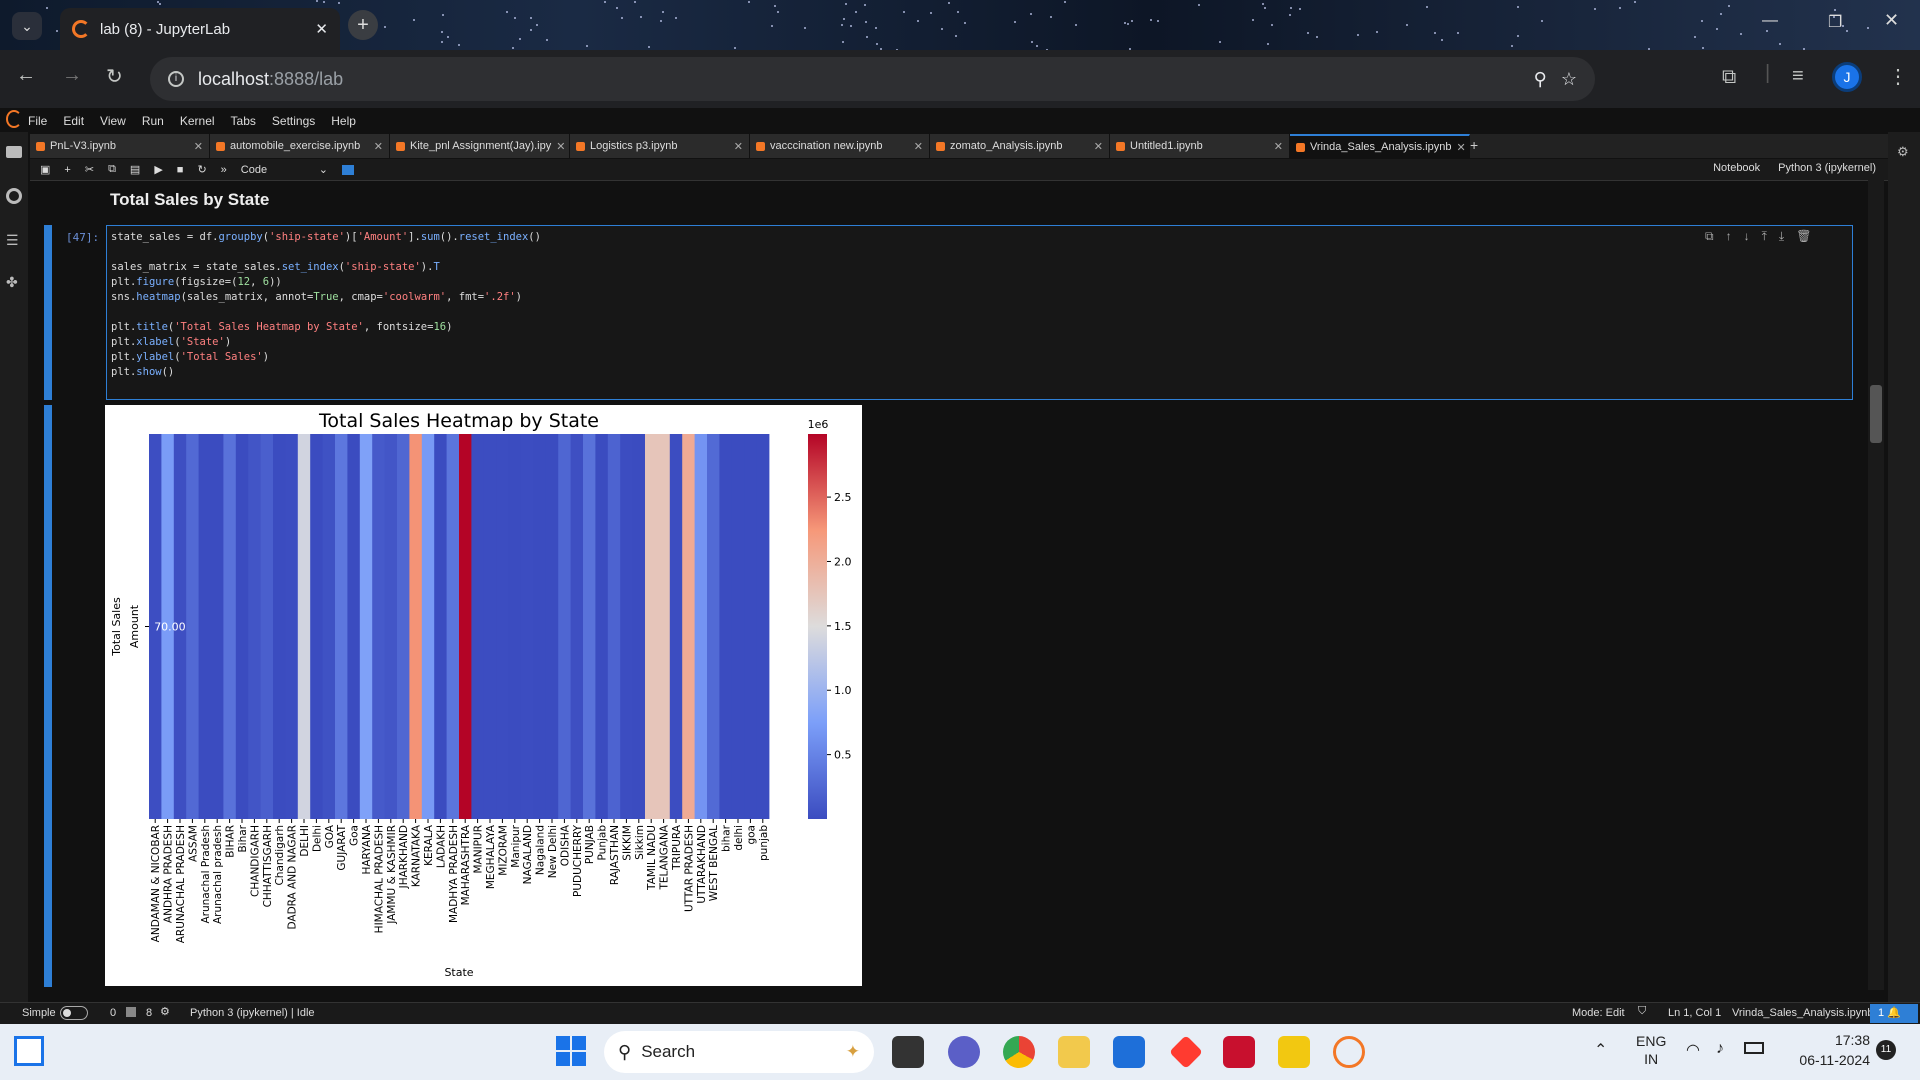 The width and height of the screenshot is (1920, 1080). What do you see at coordinates (1803, 236) in the screenshot?
I see `delete-cell-icon: 🗑` at bounding box center [1803, 236].